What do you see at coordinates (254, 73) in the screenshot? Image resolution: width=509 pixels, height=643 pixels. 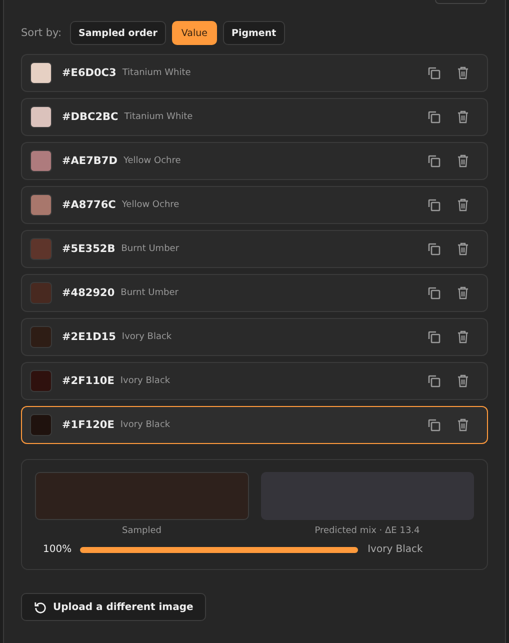 I see `color-row: #E6D0C3 Titanium White` at bounding box center [254, 73].